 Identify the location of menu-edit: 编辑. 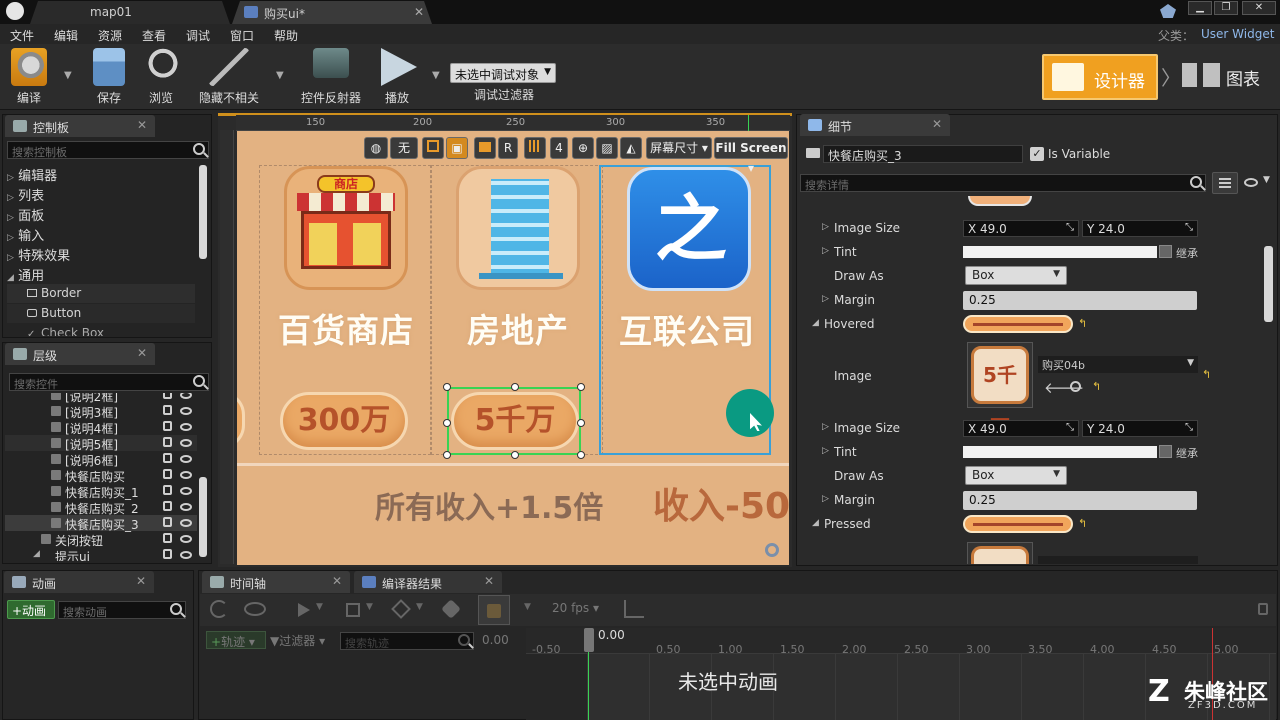
(66, 35).